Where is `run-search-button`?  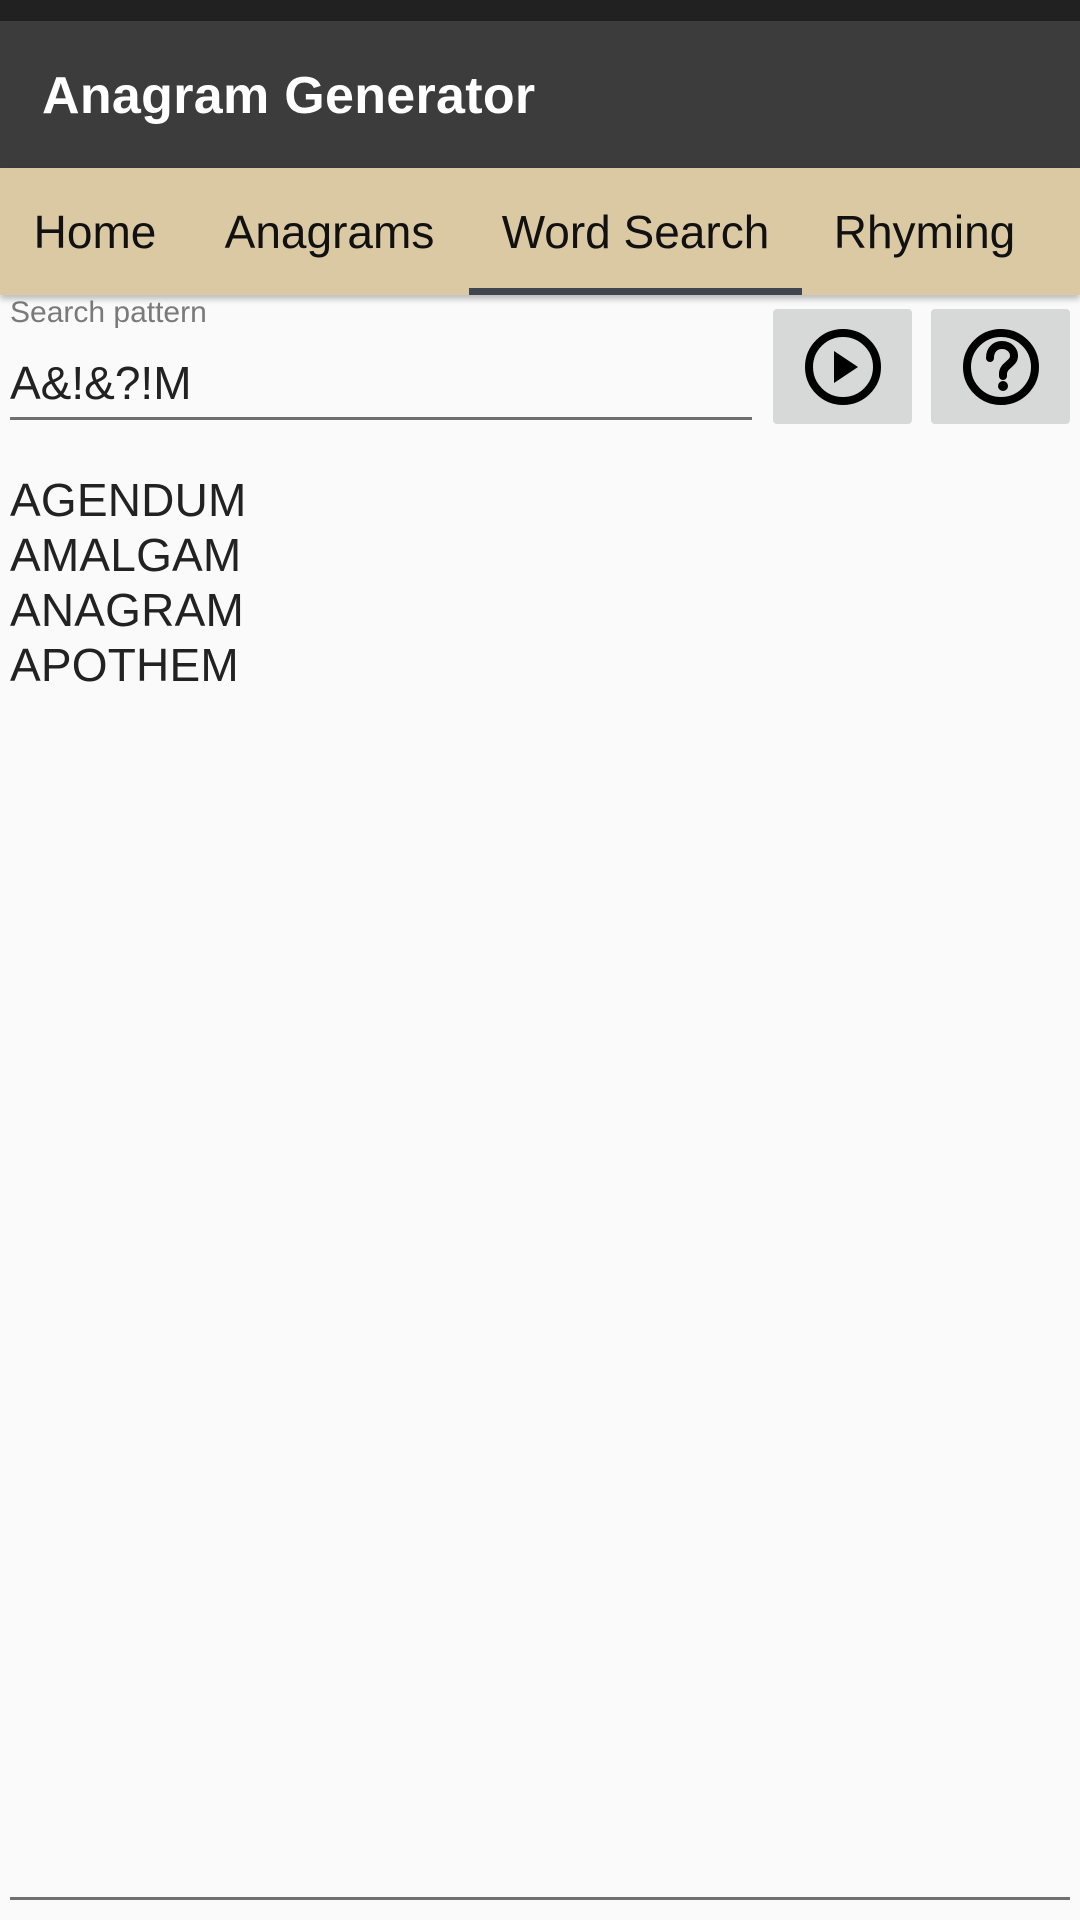 run-search-button is located at coordinates (842, 366).